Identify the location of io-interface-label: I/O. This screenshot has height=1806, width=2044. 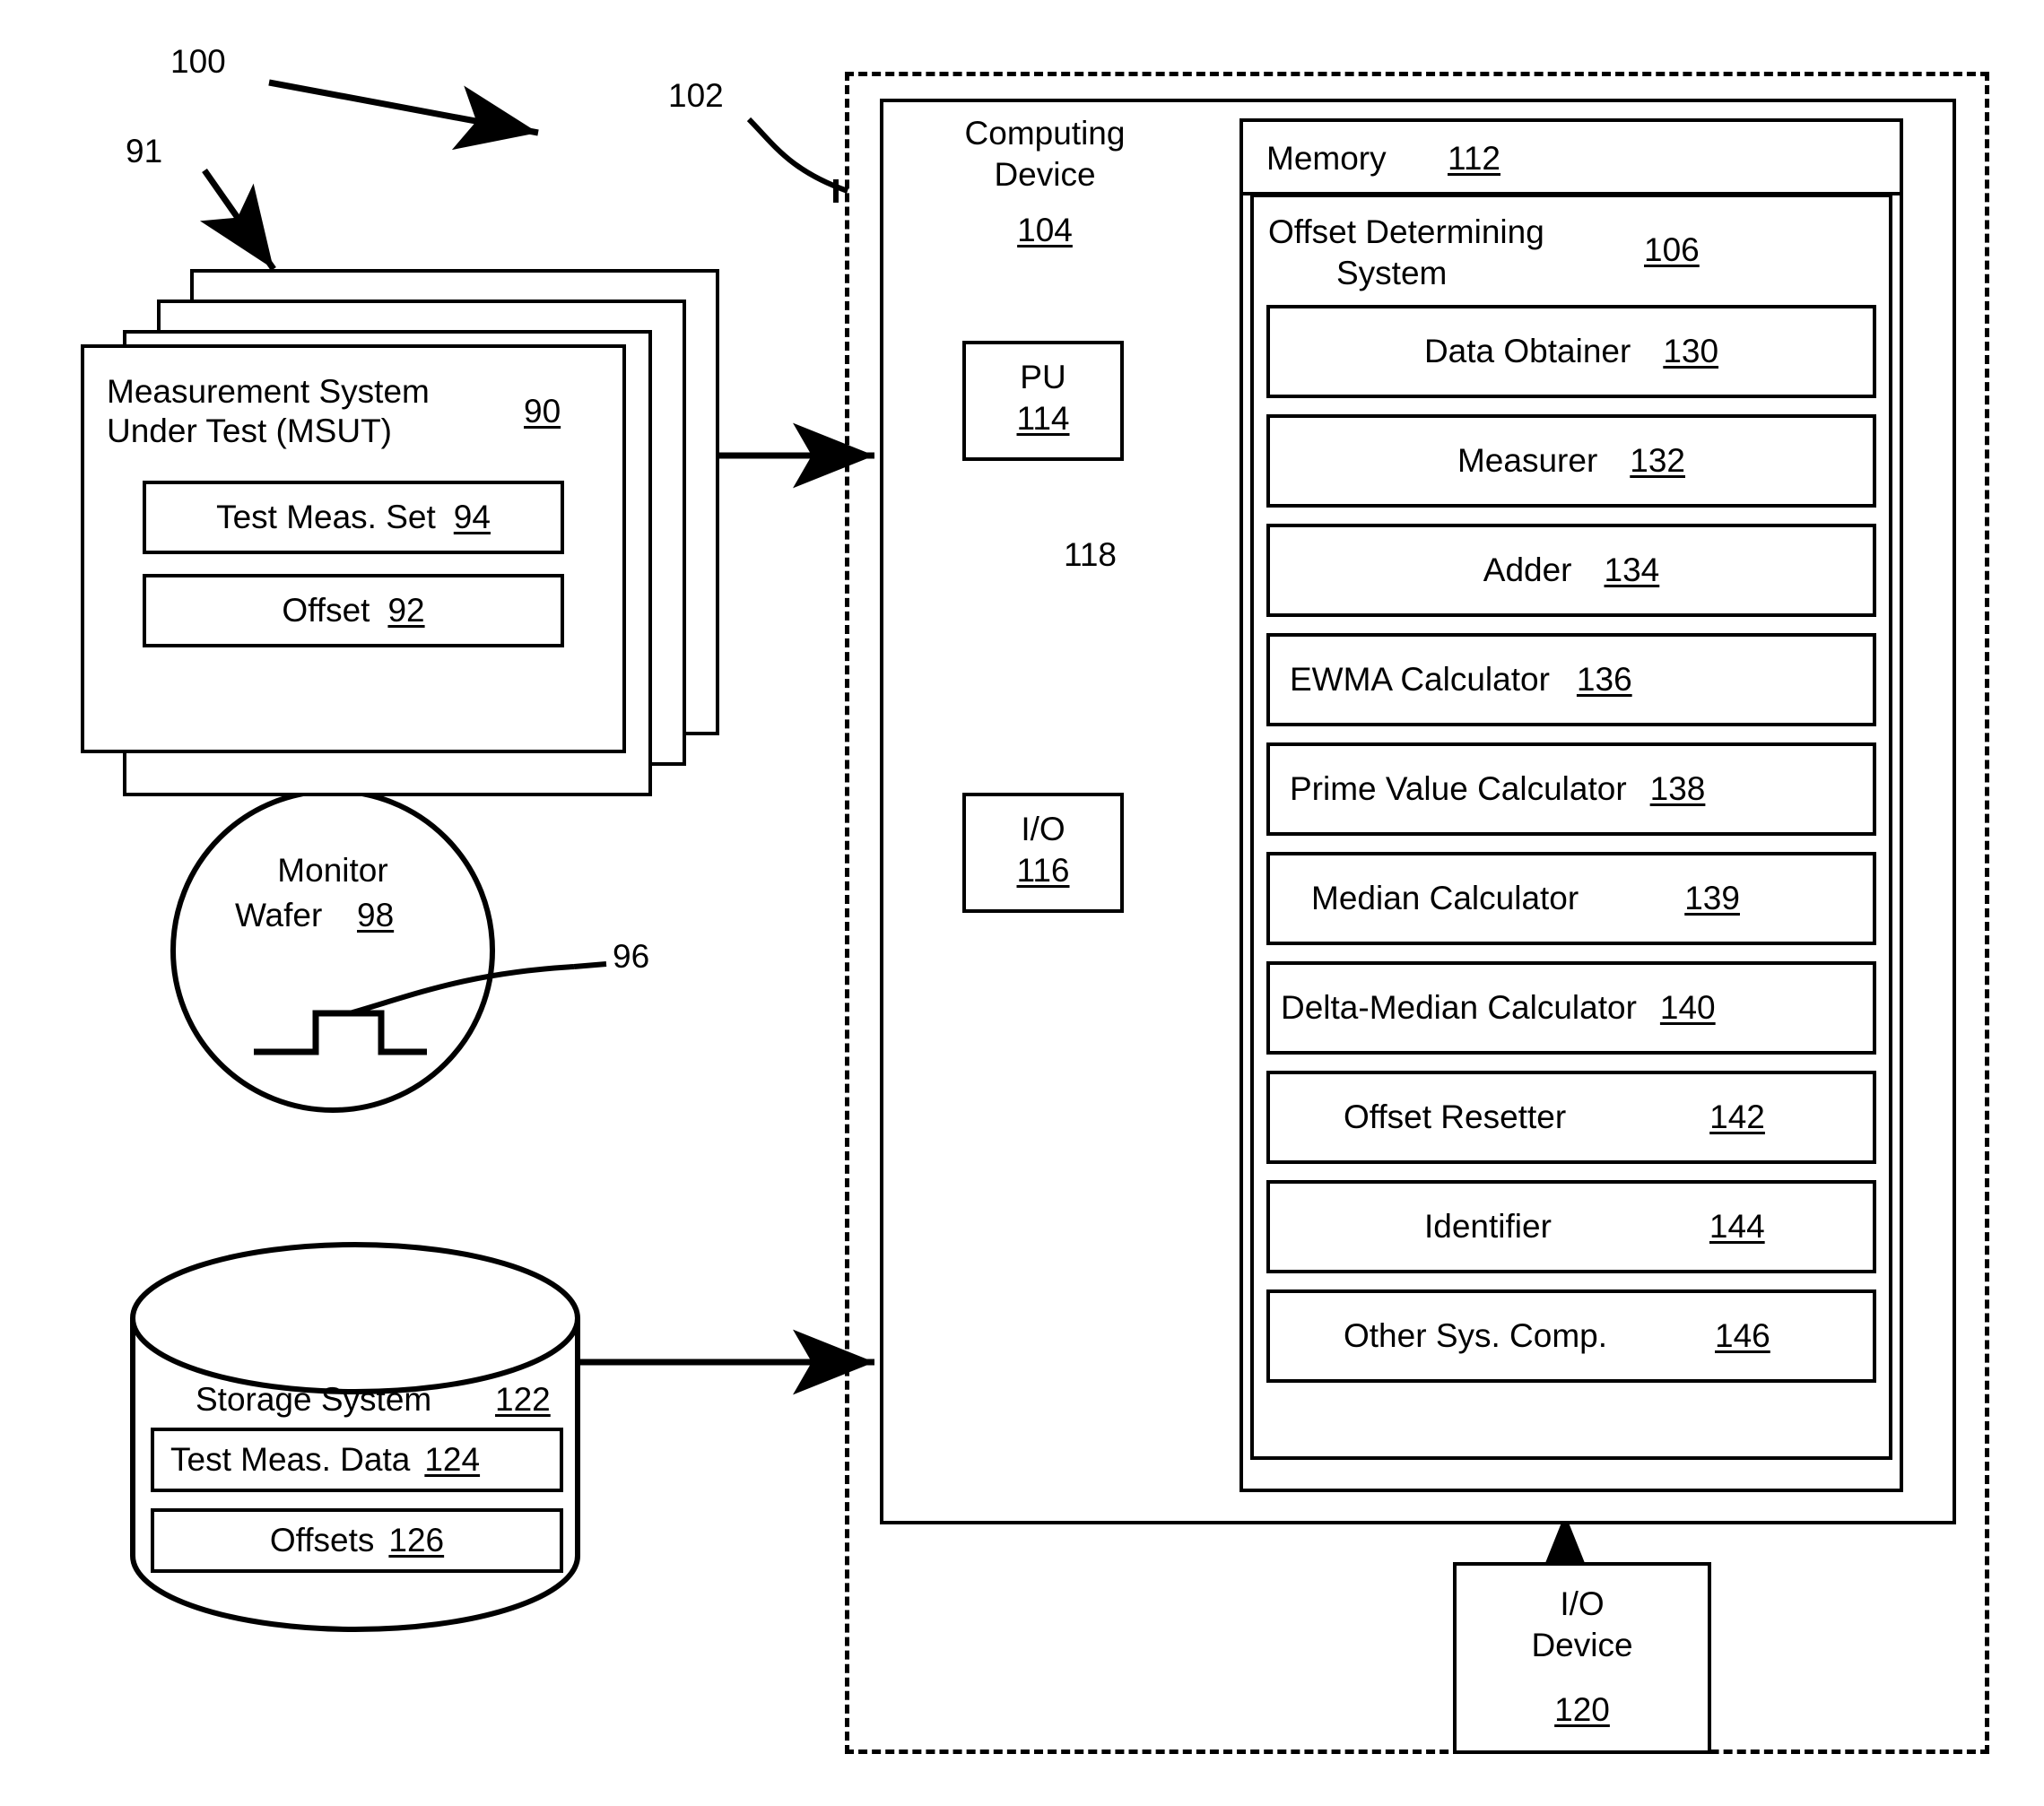
(1043, 829).